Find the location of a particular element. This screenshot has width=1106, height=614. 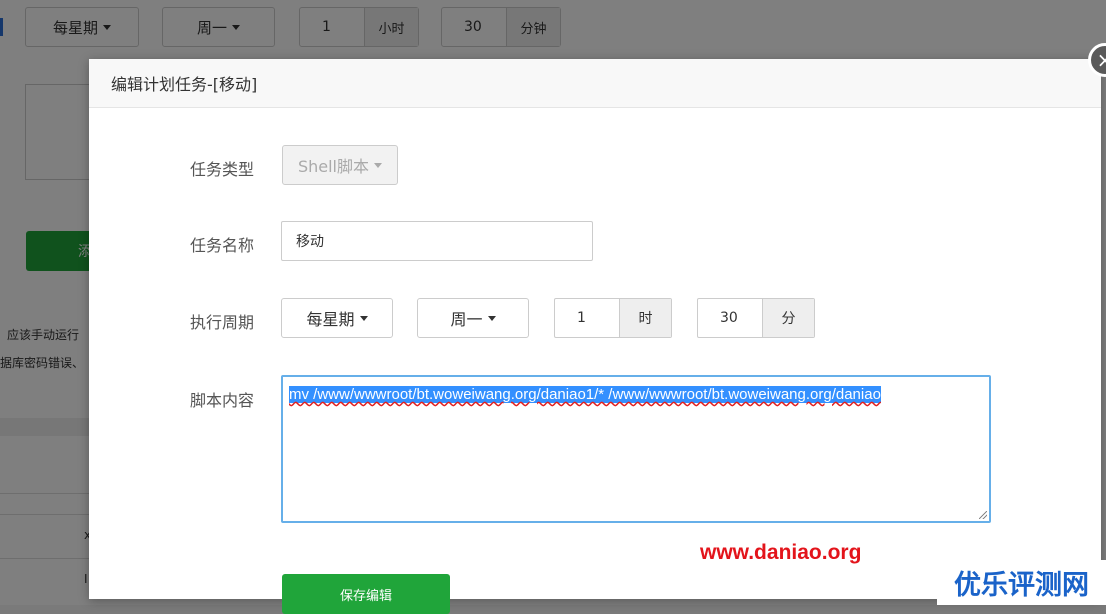

hour-input: 1 is located at coordinates (587, 318).